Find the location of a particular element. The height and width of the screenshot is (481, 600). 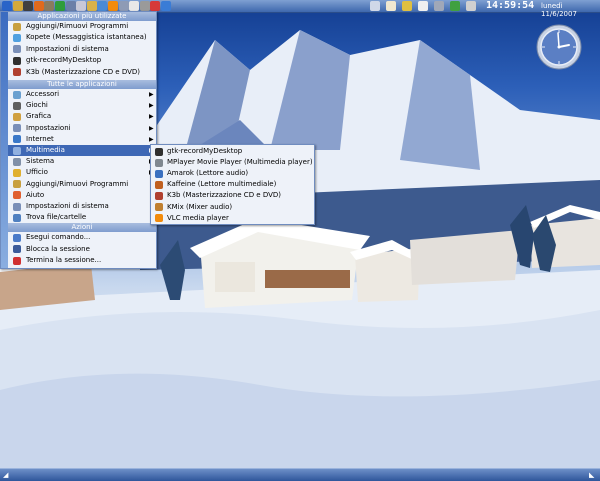

home-folder-icon is located at coordinates (91, 6).